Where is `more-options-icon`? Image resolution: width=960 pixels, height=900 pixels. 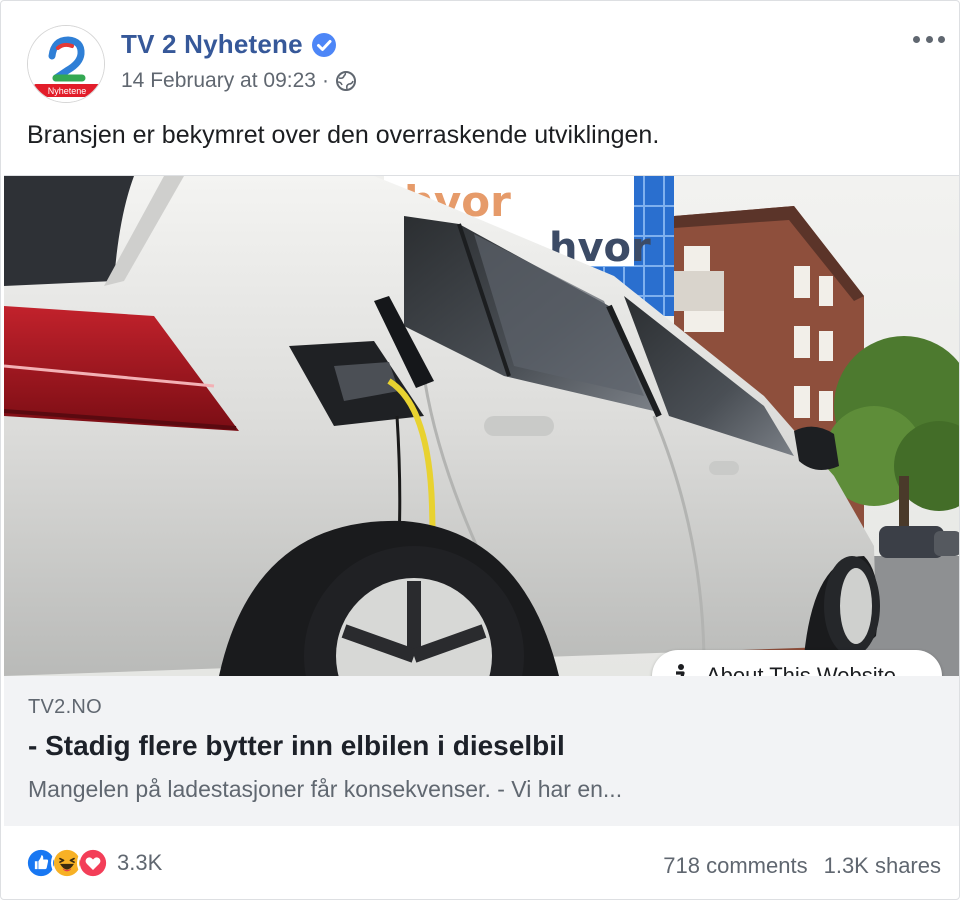
more-options-icon is located at coordinates (929, 39).